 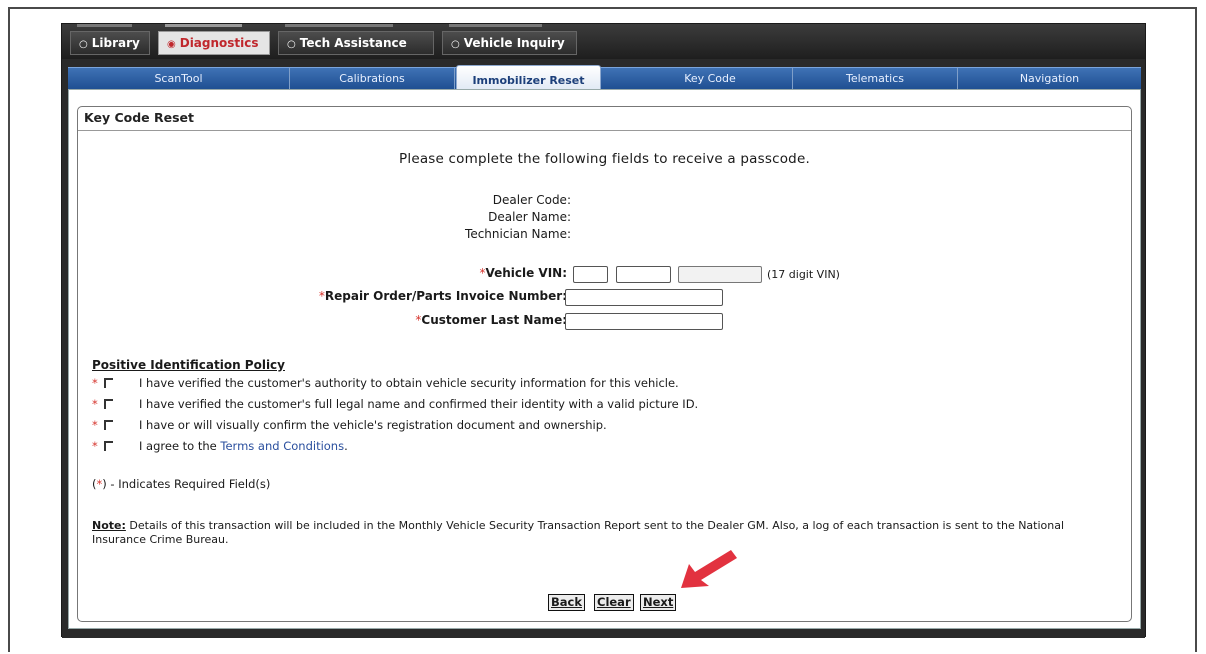 I want to click on dealer-name-label: Dealer Name:, so click(x=529, y=217).